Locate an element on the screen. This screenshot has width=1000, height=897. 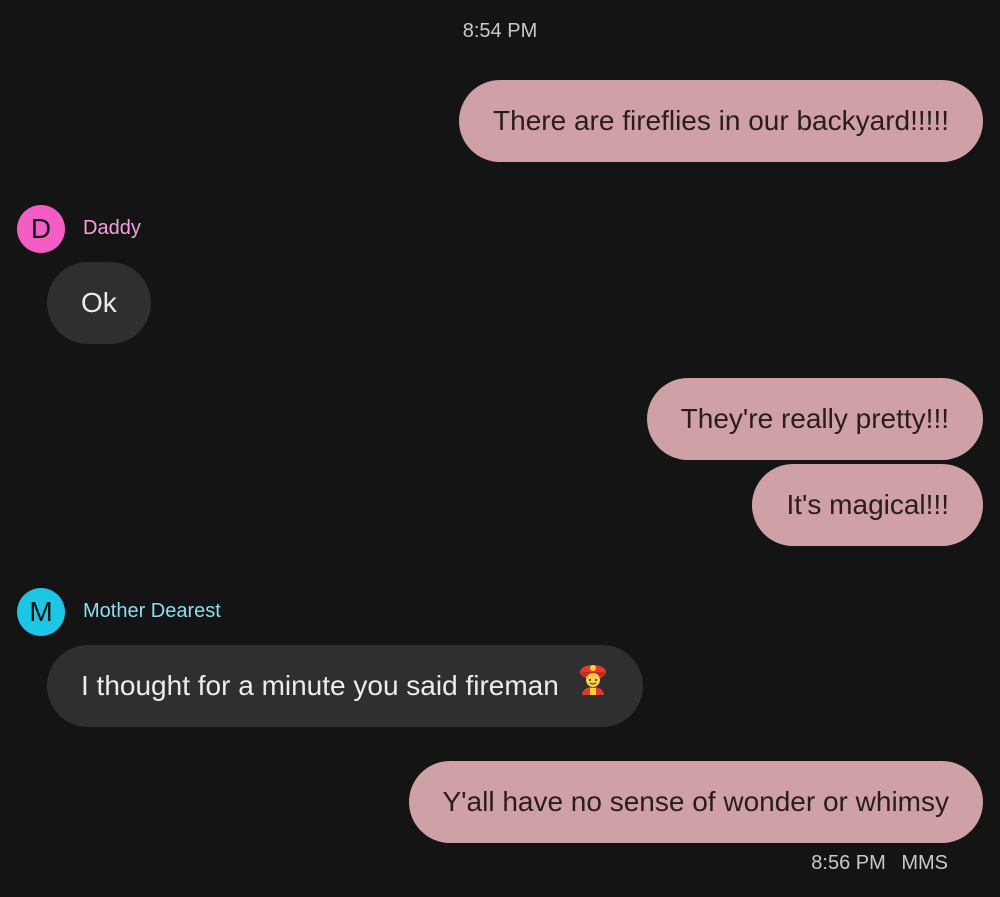
message-text: I thought for a minute you said fireman is located at coordinates (320, 685).